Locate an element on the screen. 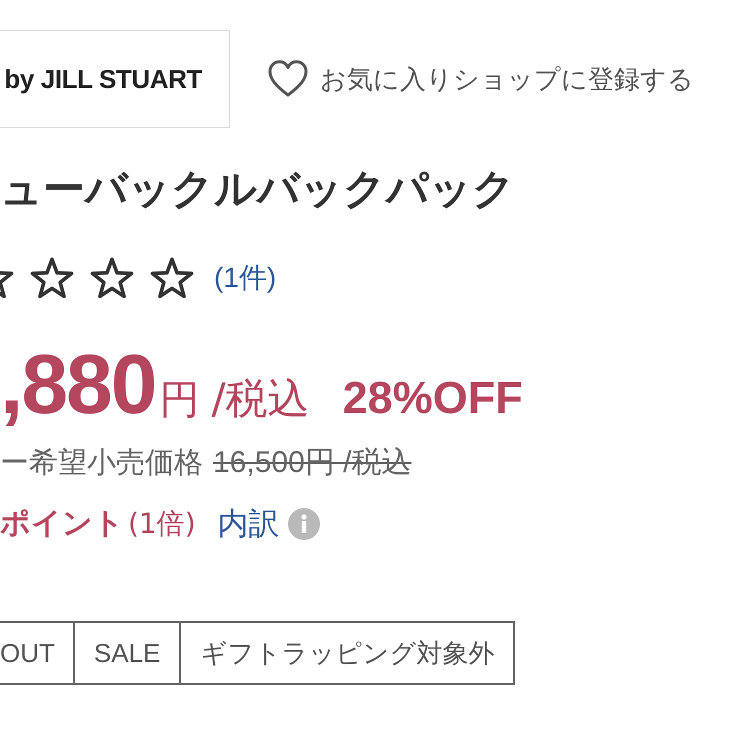 The width and height of the screenshot is (750, 750). price-amount: ,880 is located at coordinates (78, 384).